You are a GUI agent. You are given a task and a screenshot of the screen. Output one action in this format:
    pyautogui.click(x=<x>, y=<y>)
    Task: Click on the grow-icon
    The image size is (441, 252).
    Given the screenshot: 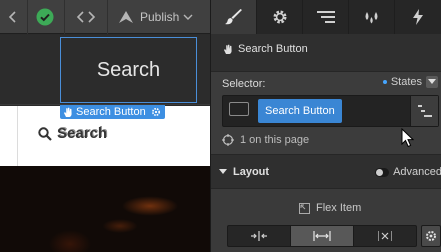 What is the action you would take?
    pyautogui.click(x=322, y=236)
    